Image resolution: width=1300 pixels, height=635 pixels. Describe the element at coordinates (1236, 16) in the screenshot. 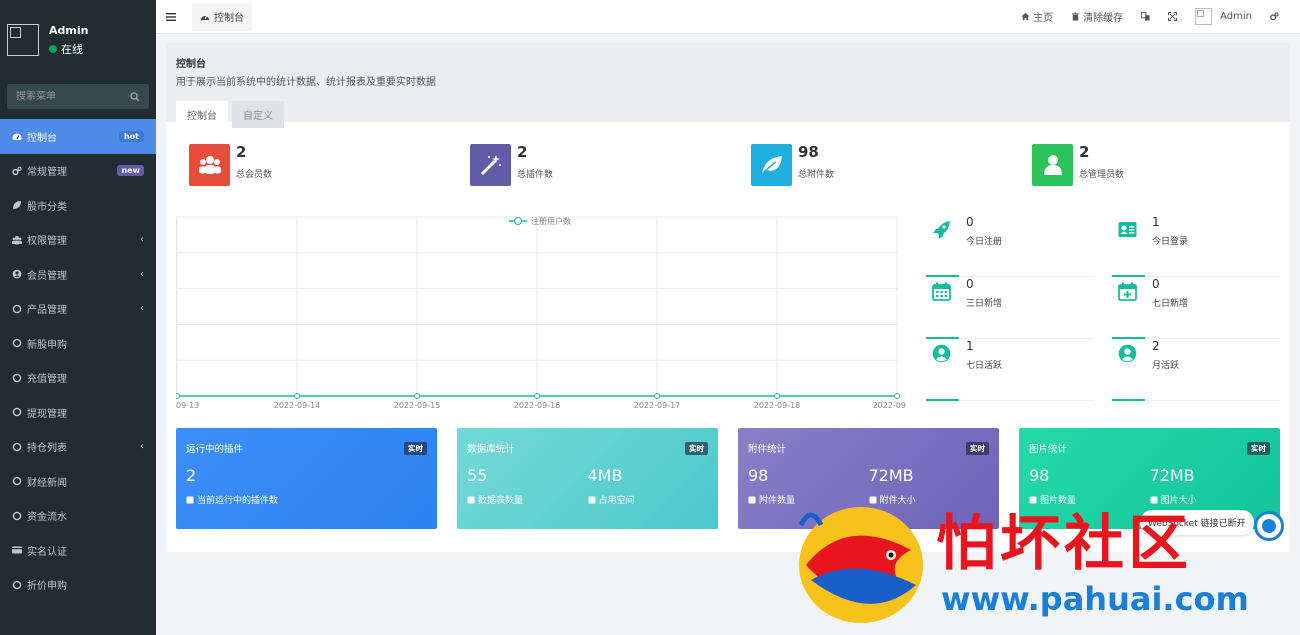

I see `admin-label: Admin` at that location.